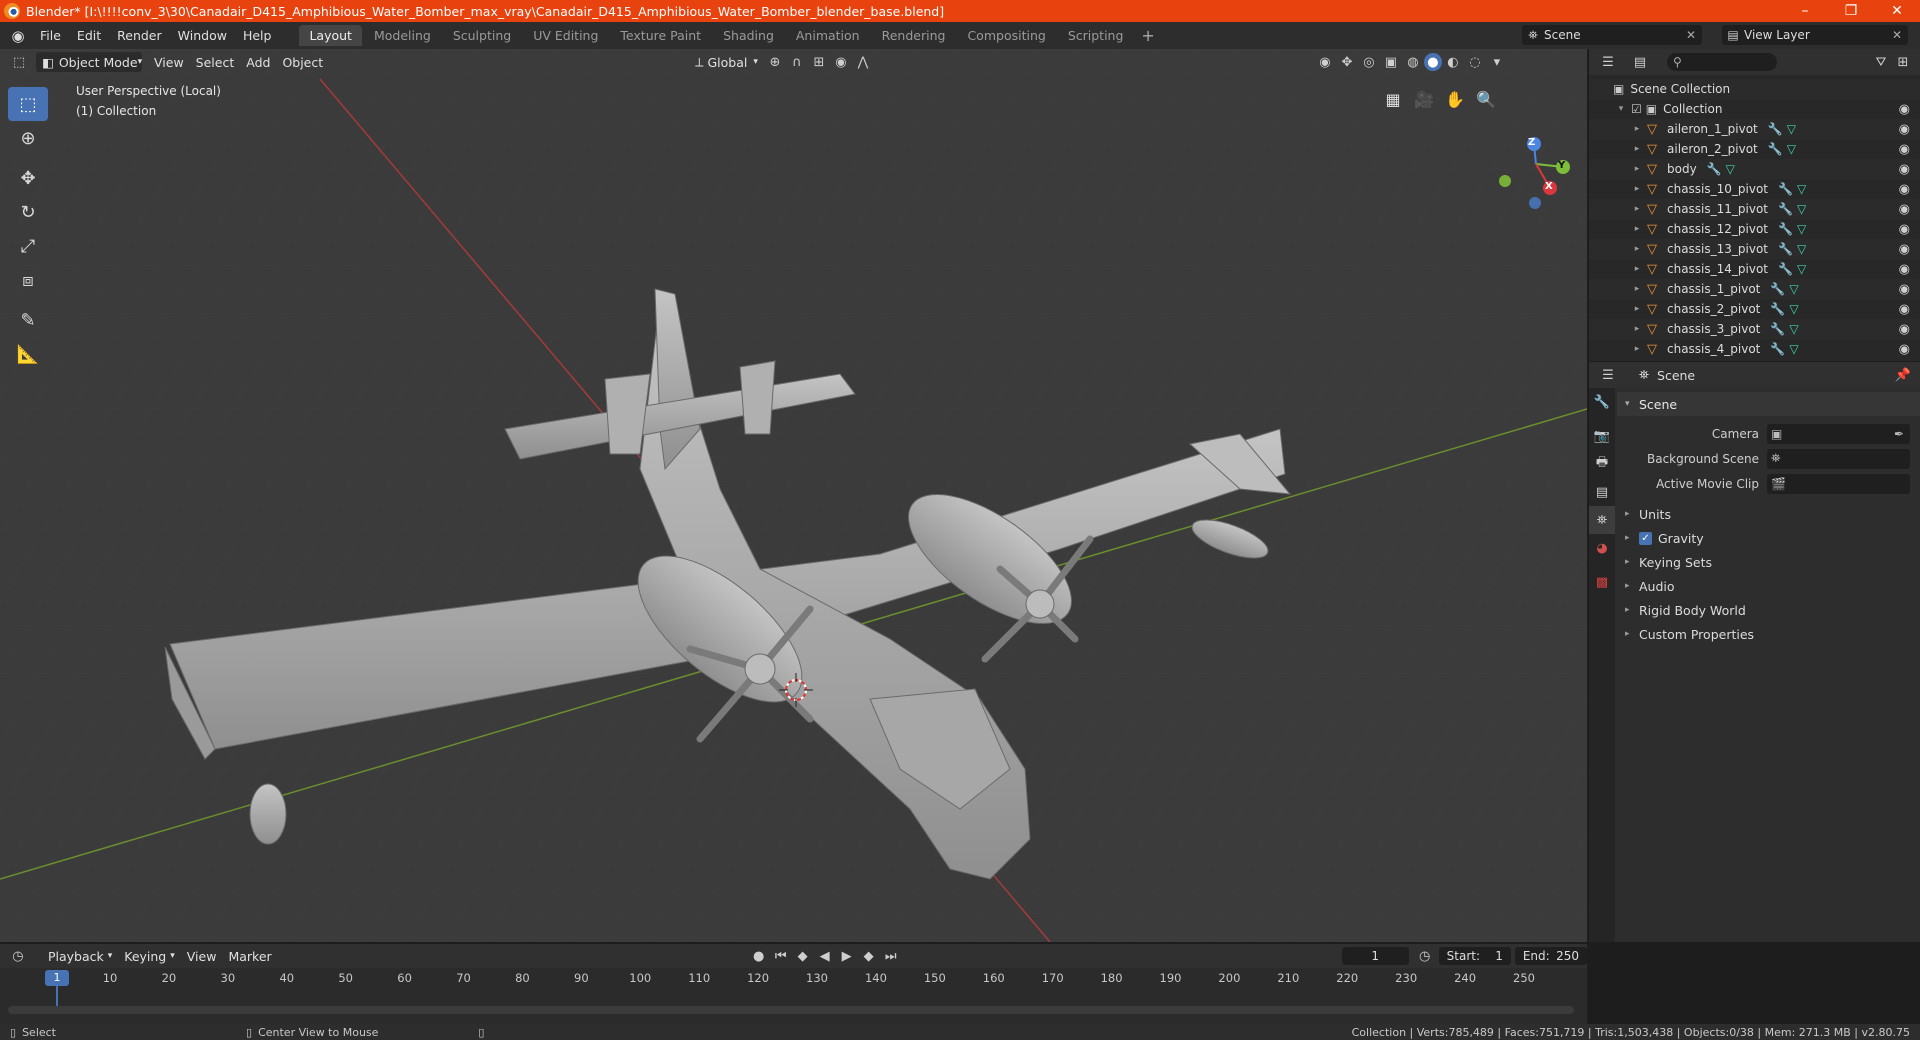  I want to click on audio-panel: ▸ Audio, so click(1768, 586).